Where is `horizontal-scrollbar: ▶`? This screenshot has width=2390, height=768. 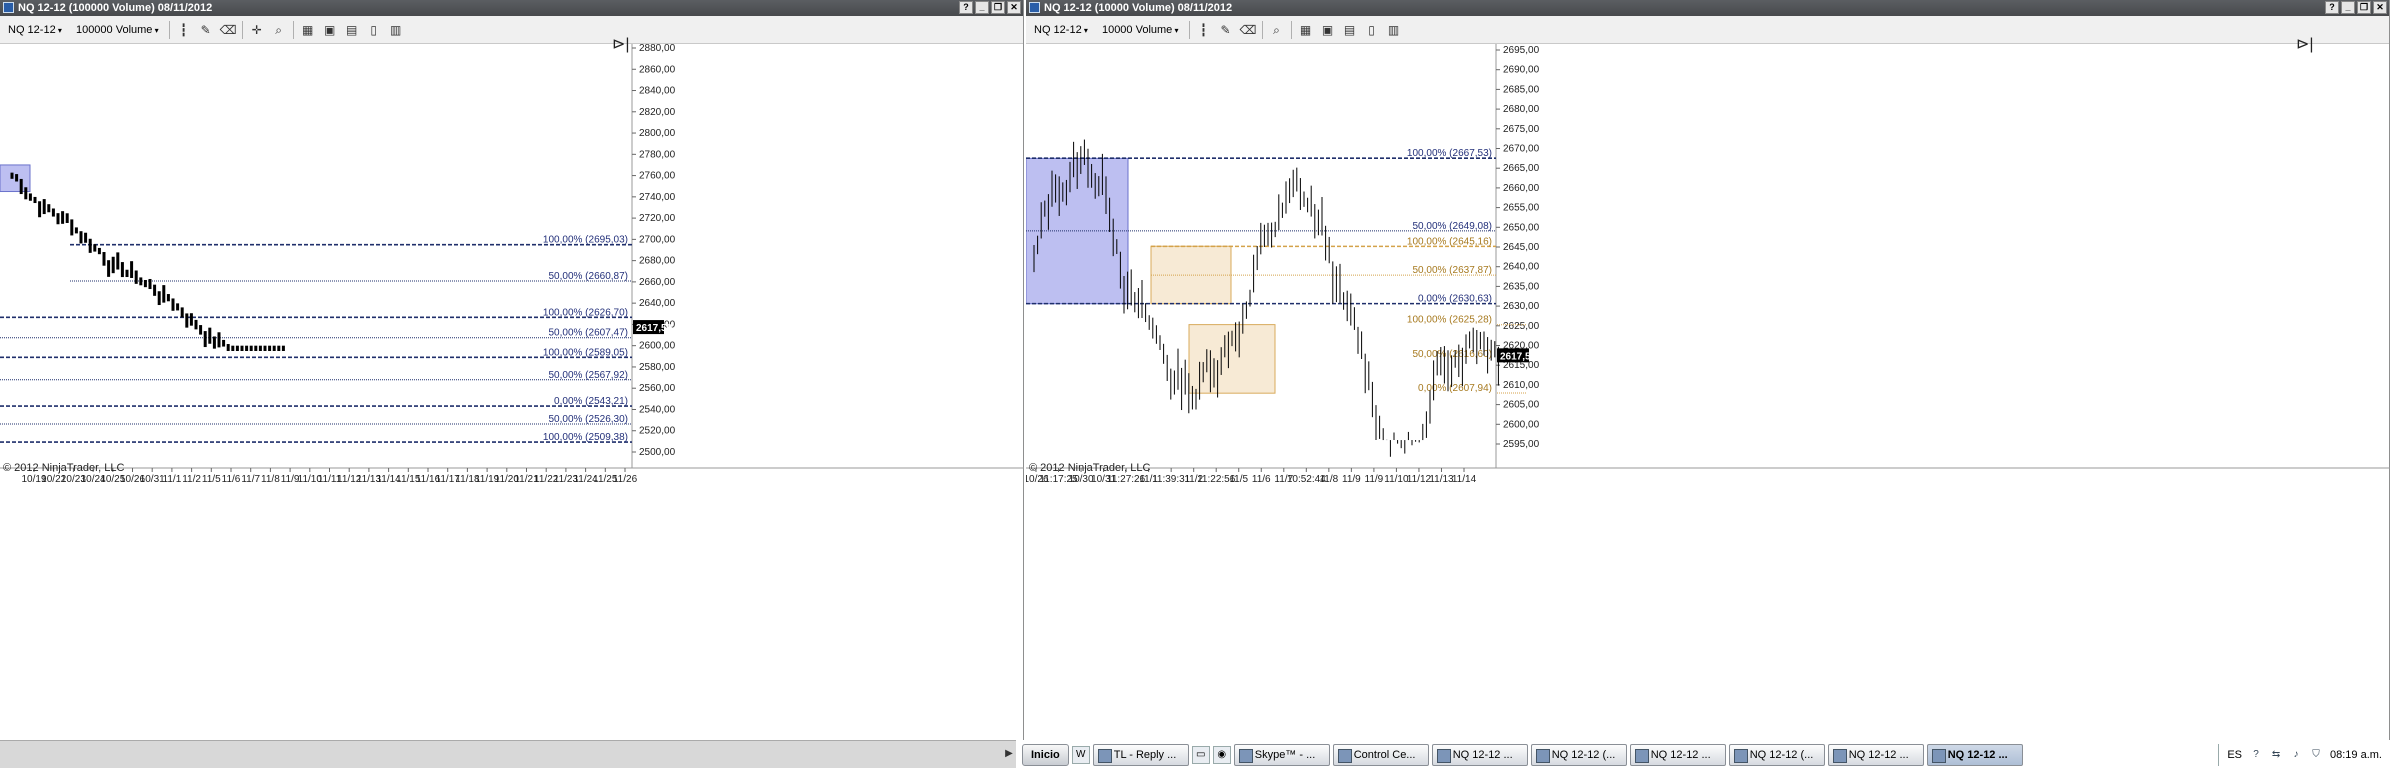 horizontal-scrollbar: ▶ is located at coordinates (508, 754).